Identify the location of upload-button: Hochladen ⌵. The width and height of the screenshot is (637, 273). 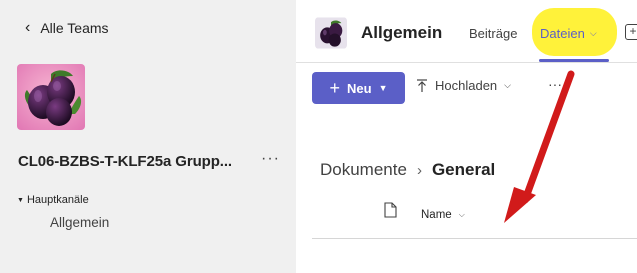
(463, 85).